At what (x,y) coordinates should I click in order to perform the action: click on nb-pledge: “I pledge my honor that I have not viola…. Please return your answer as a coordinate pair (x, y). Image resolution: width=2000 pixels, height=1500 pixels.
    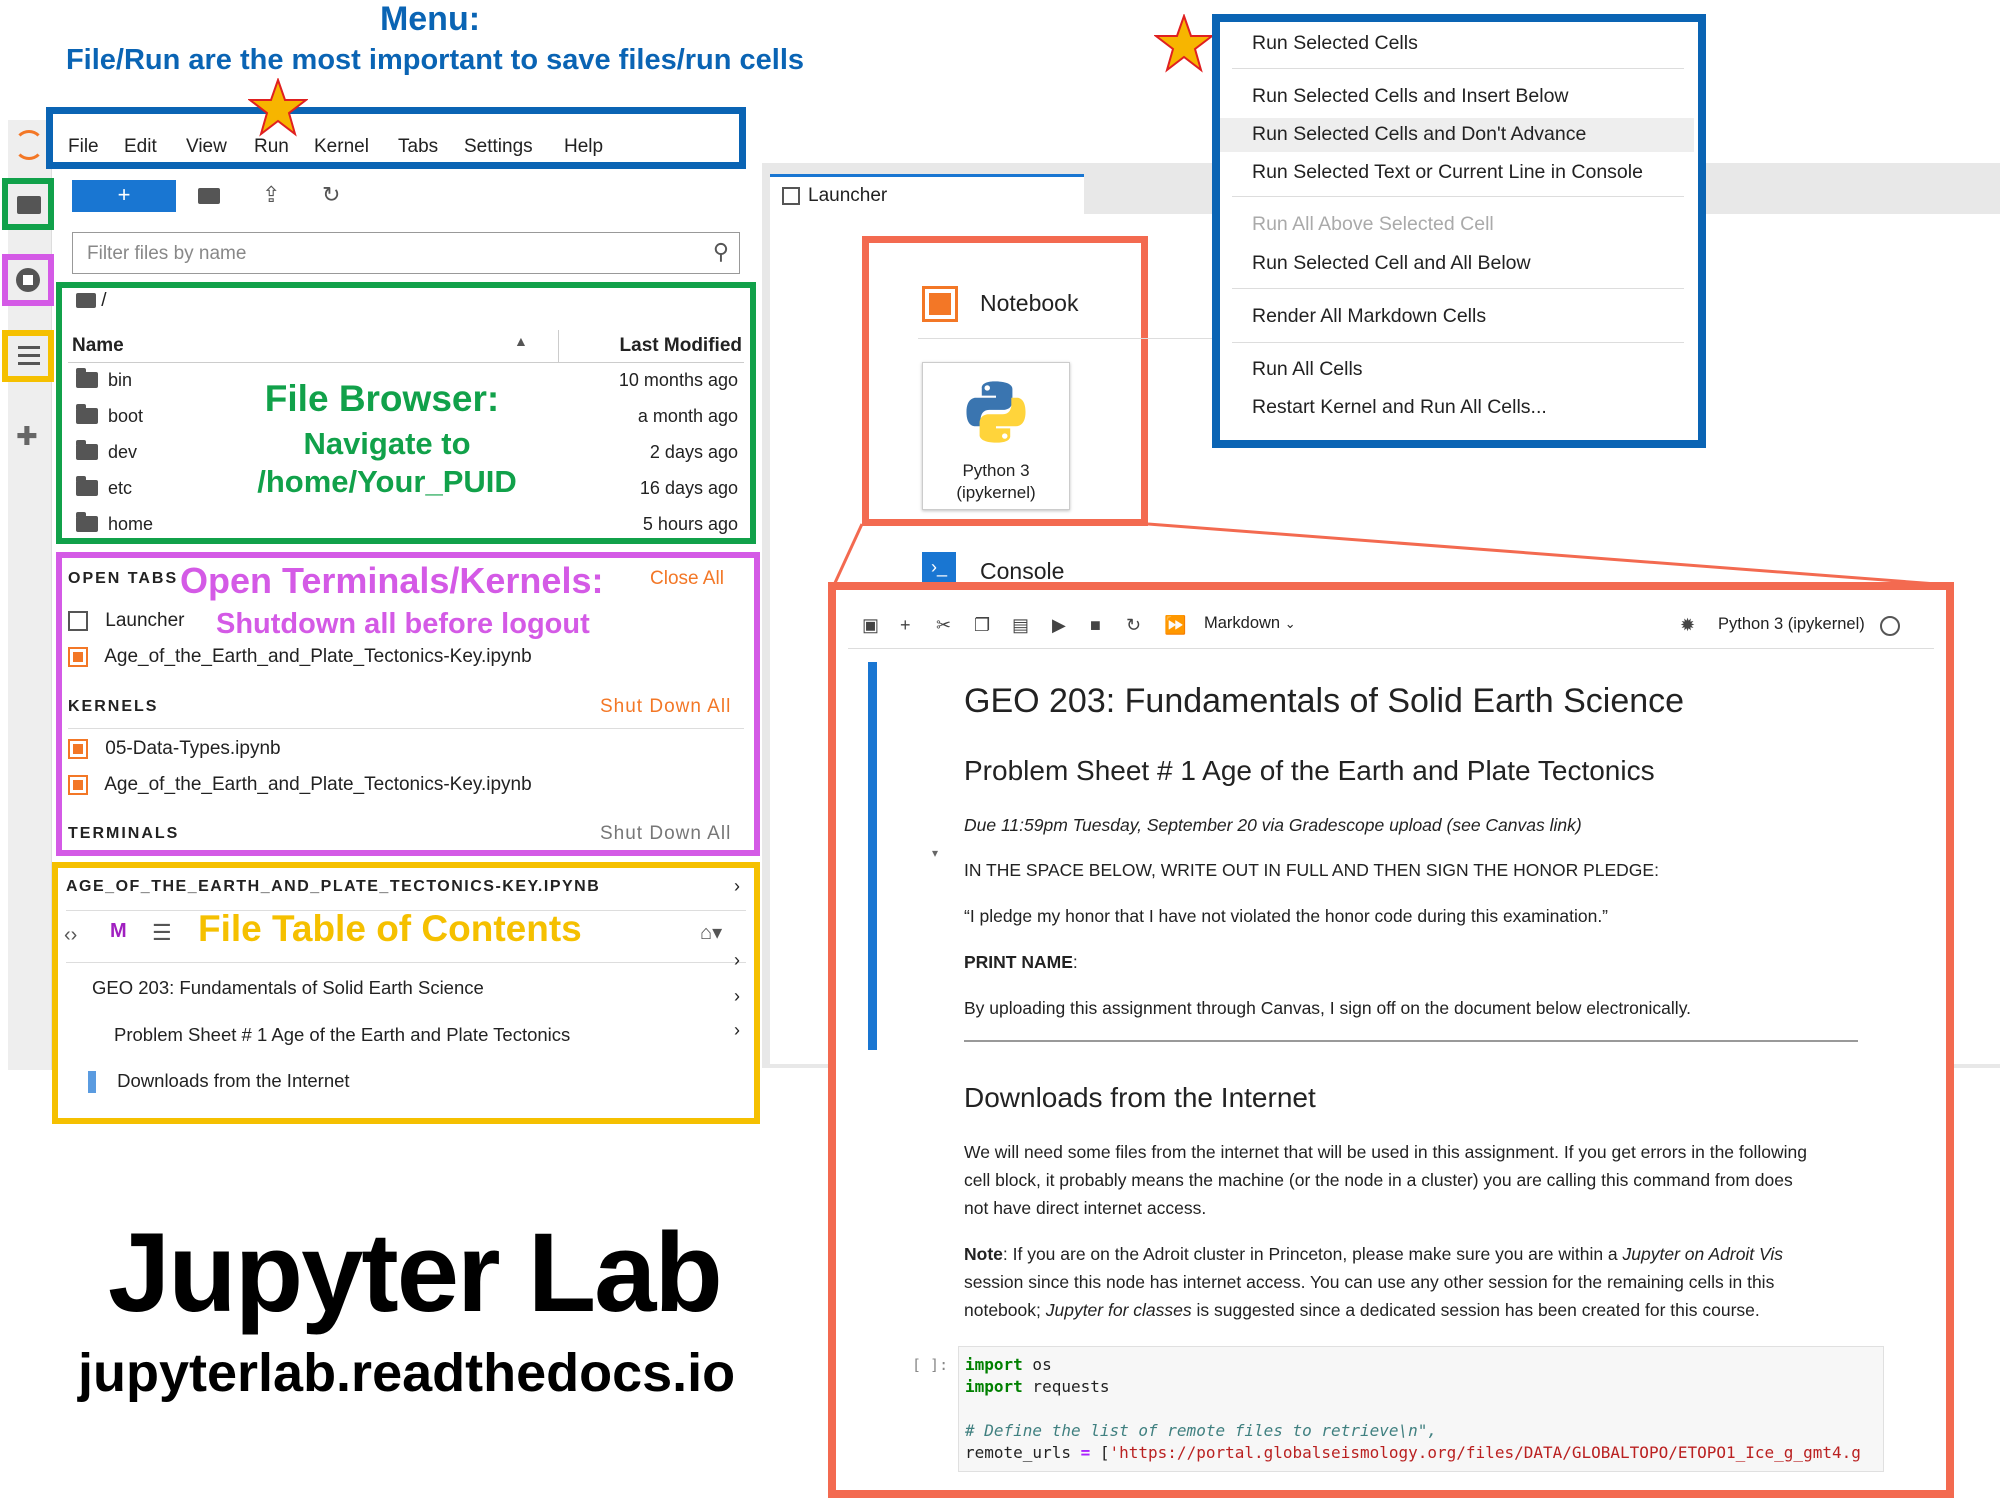
    Looking at the image, I should click on (1286, 916).